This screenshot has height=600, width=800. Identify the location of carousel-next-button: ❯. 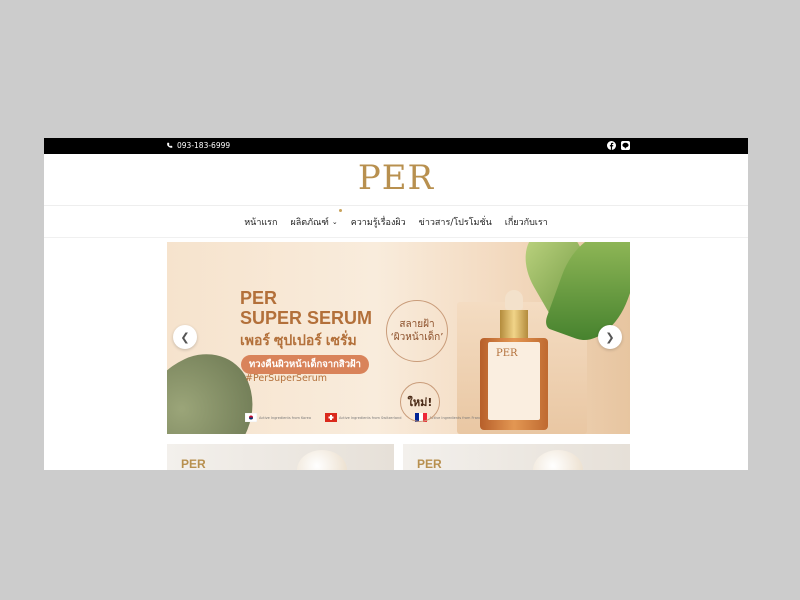
(610, 337).